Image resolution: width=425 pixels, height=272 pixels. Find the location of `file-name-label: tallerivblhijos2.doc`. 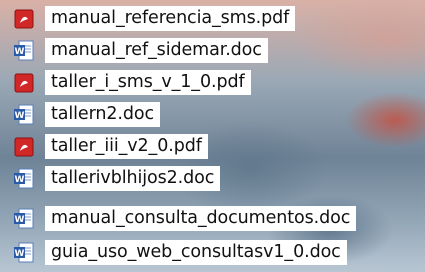

file-name-label: tallerivblhijos2.doc is located at coordinates (133, 178).